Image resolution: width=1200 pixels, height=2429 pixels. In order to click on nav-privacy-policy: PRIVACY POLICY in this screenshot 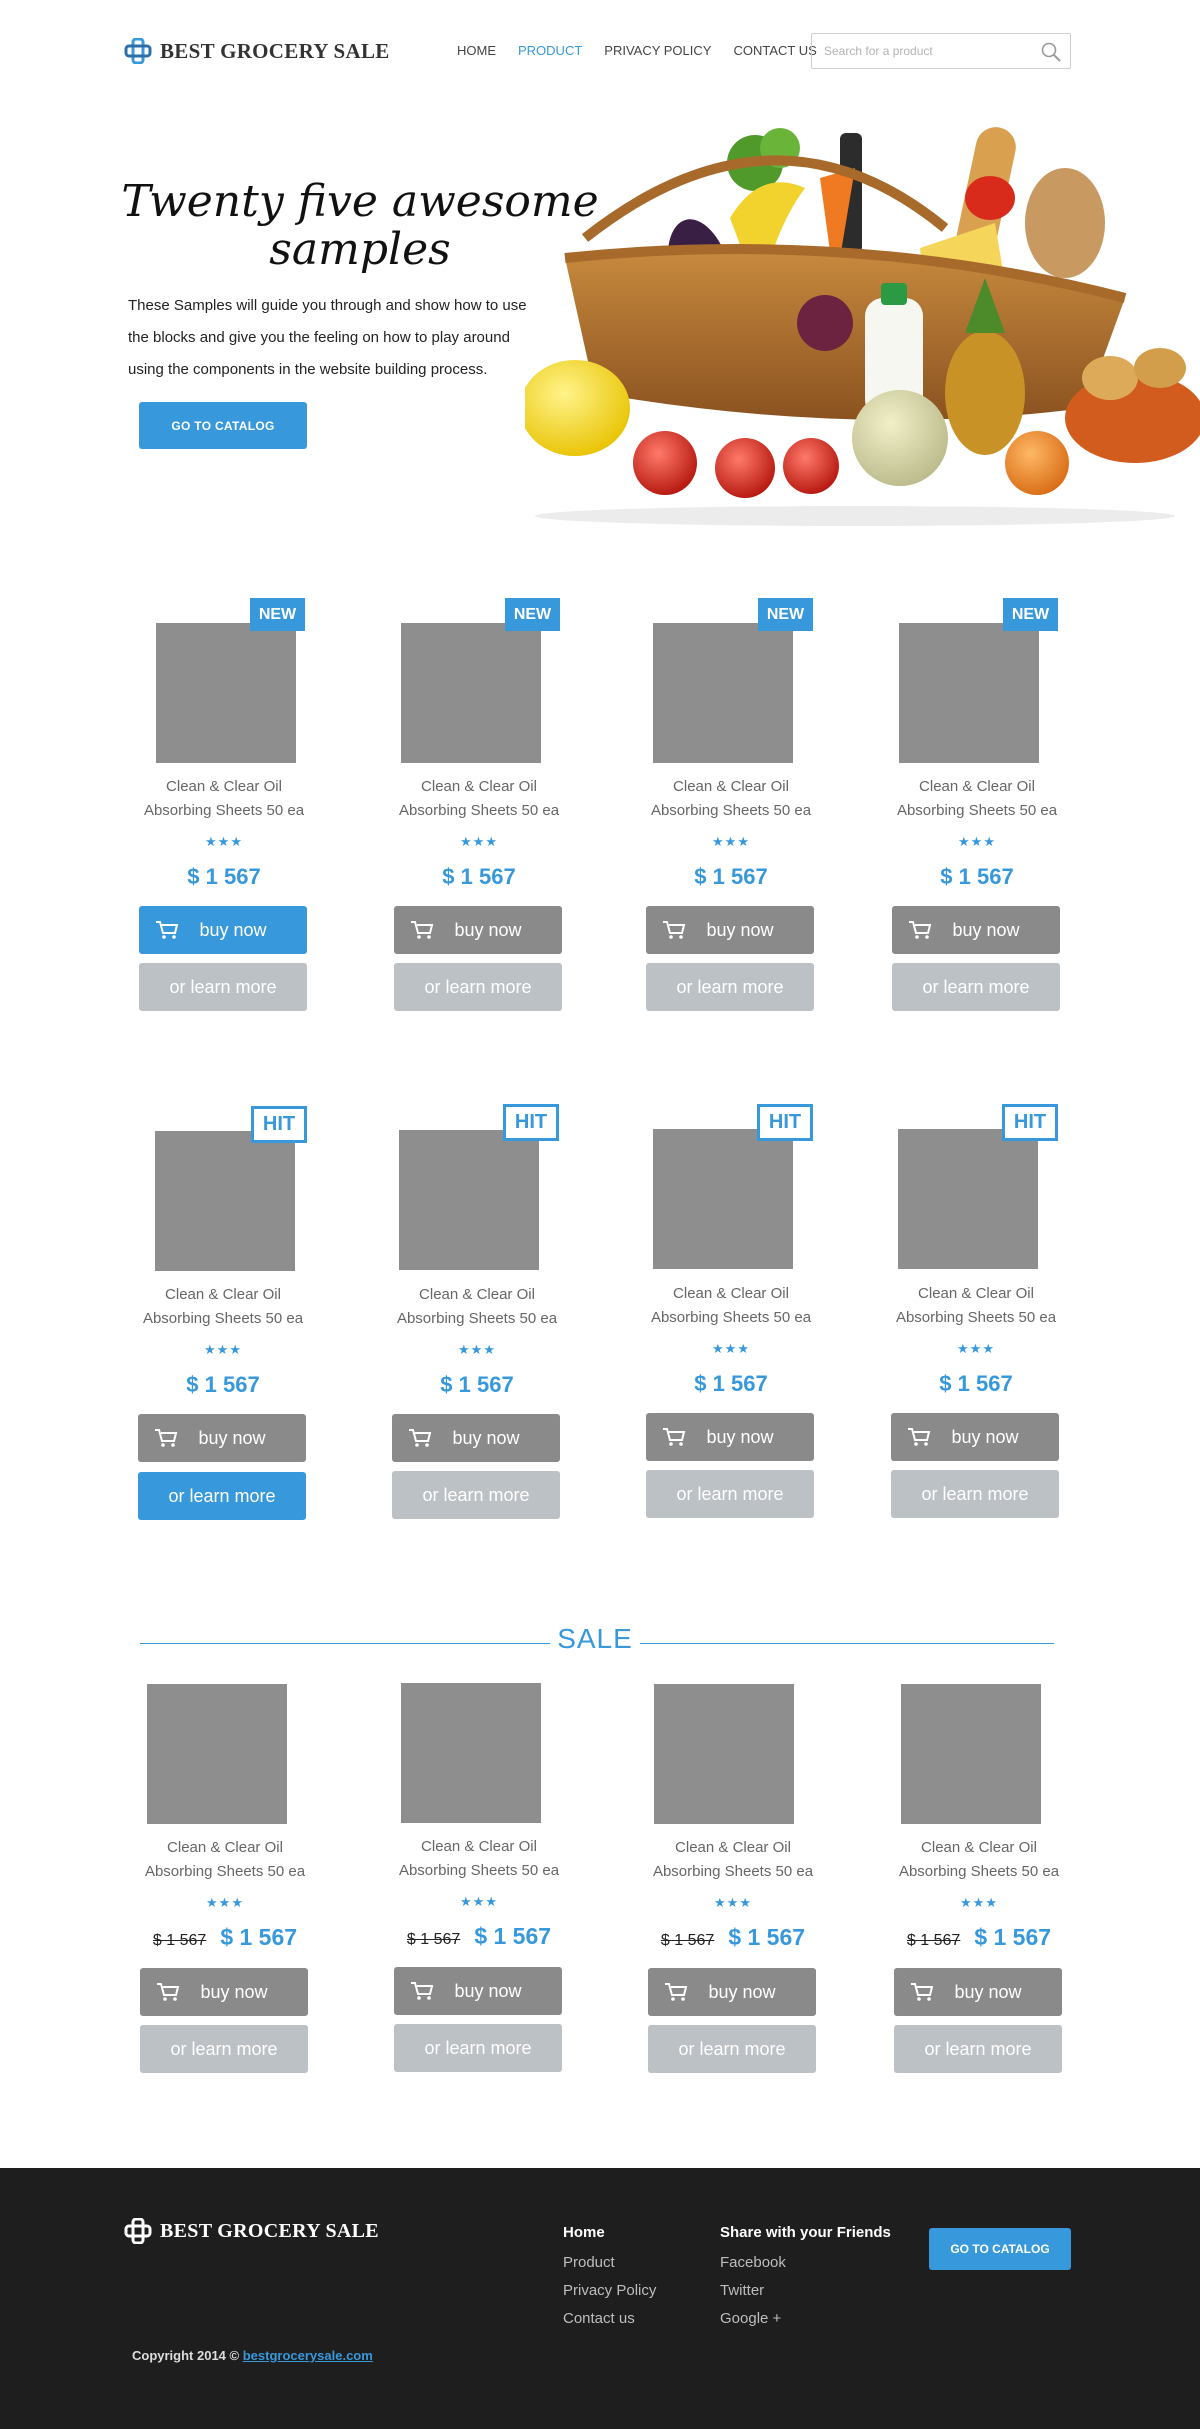, I will do `click(657, 50)`.